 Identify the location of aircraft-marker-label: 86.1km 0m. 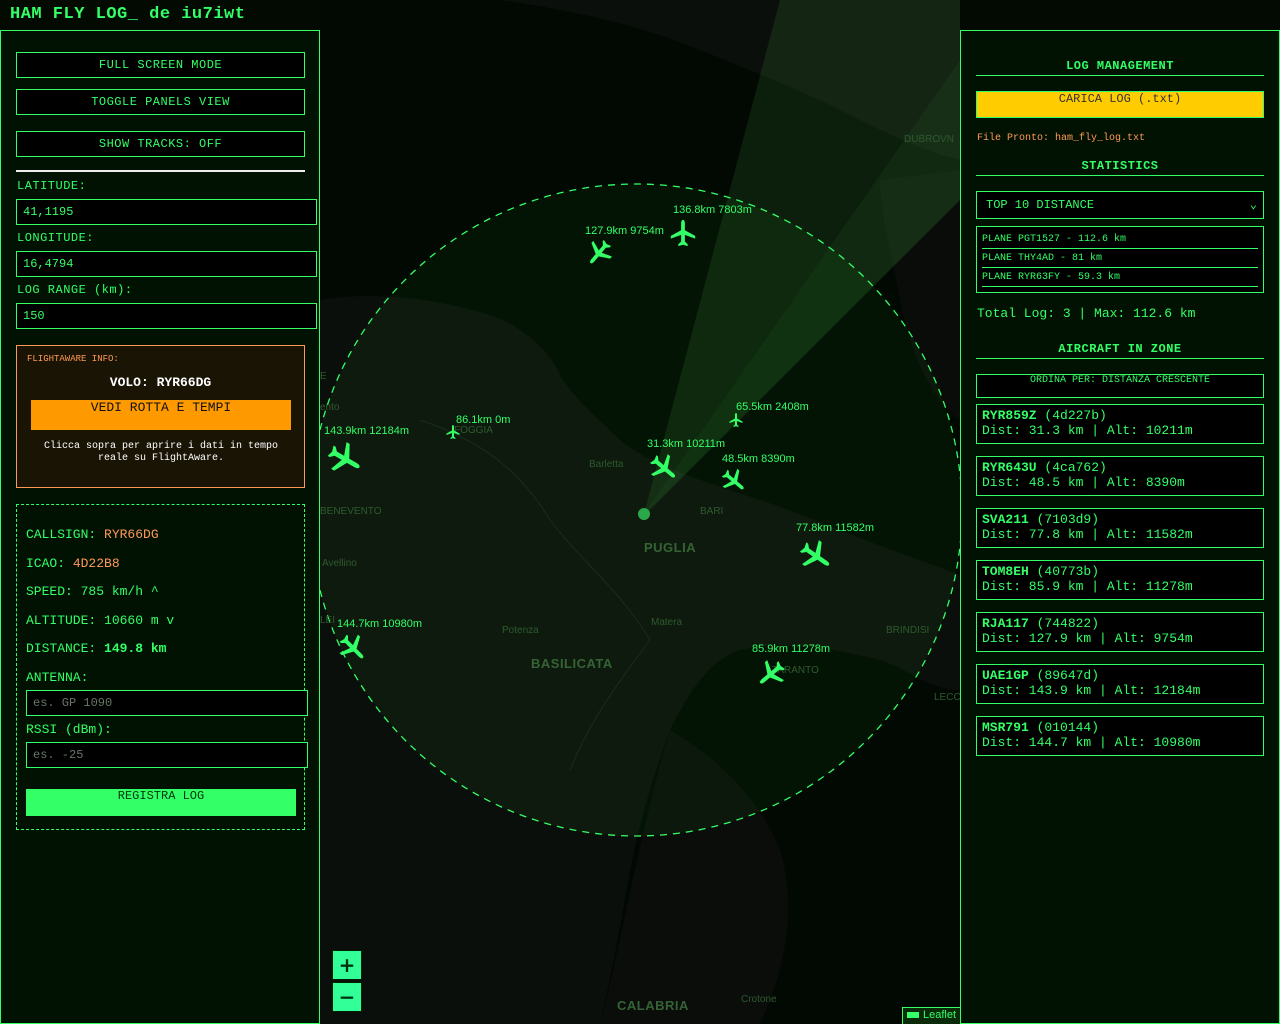
(483, 420).